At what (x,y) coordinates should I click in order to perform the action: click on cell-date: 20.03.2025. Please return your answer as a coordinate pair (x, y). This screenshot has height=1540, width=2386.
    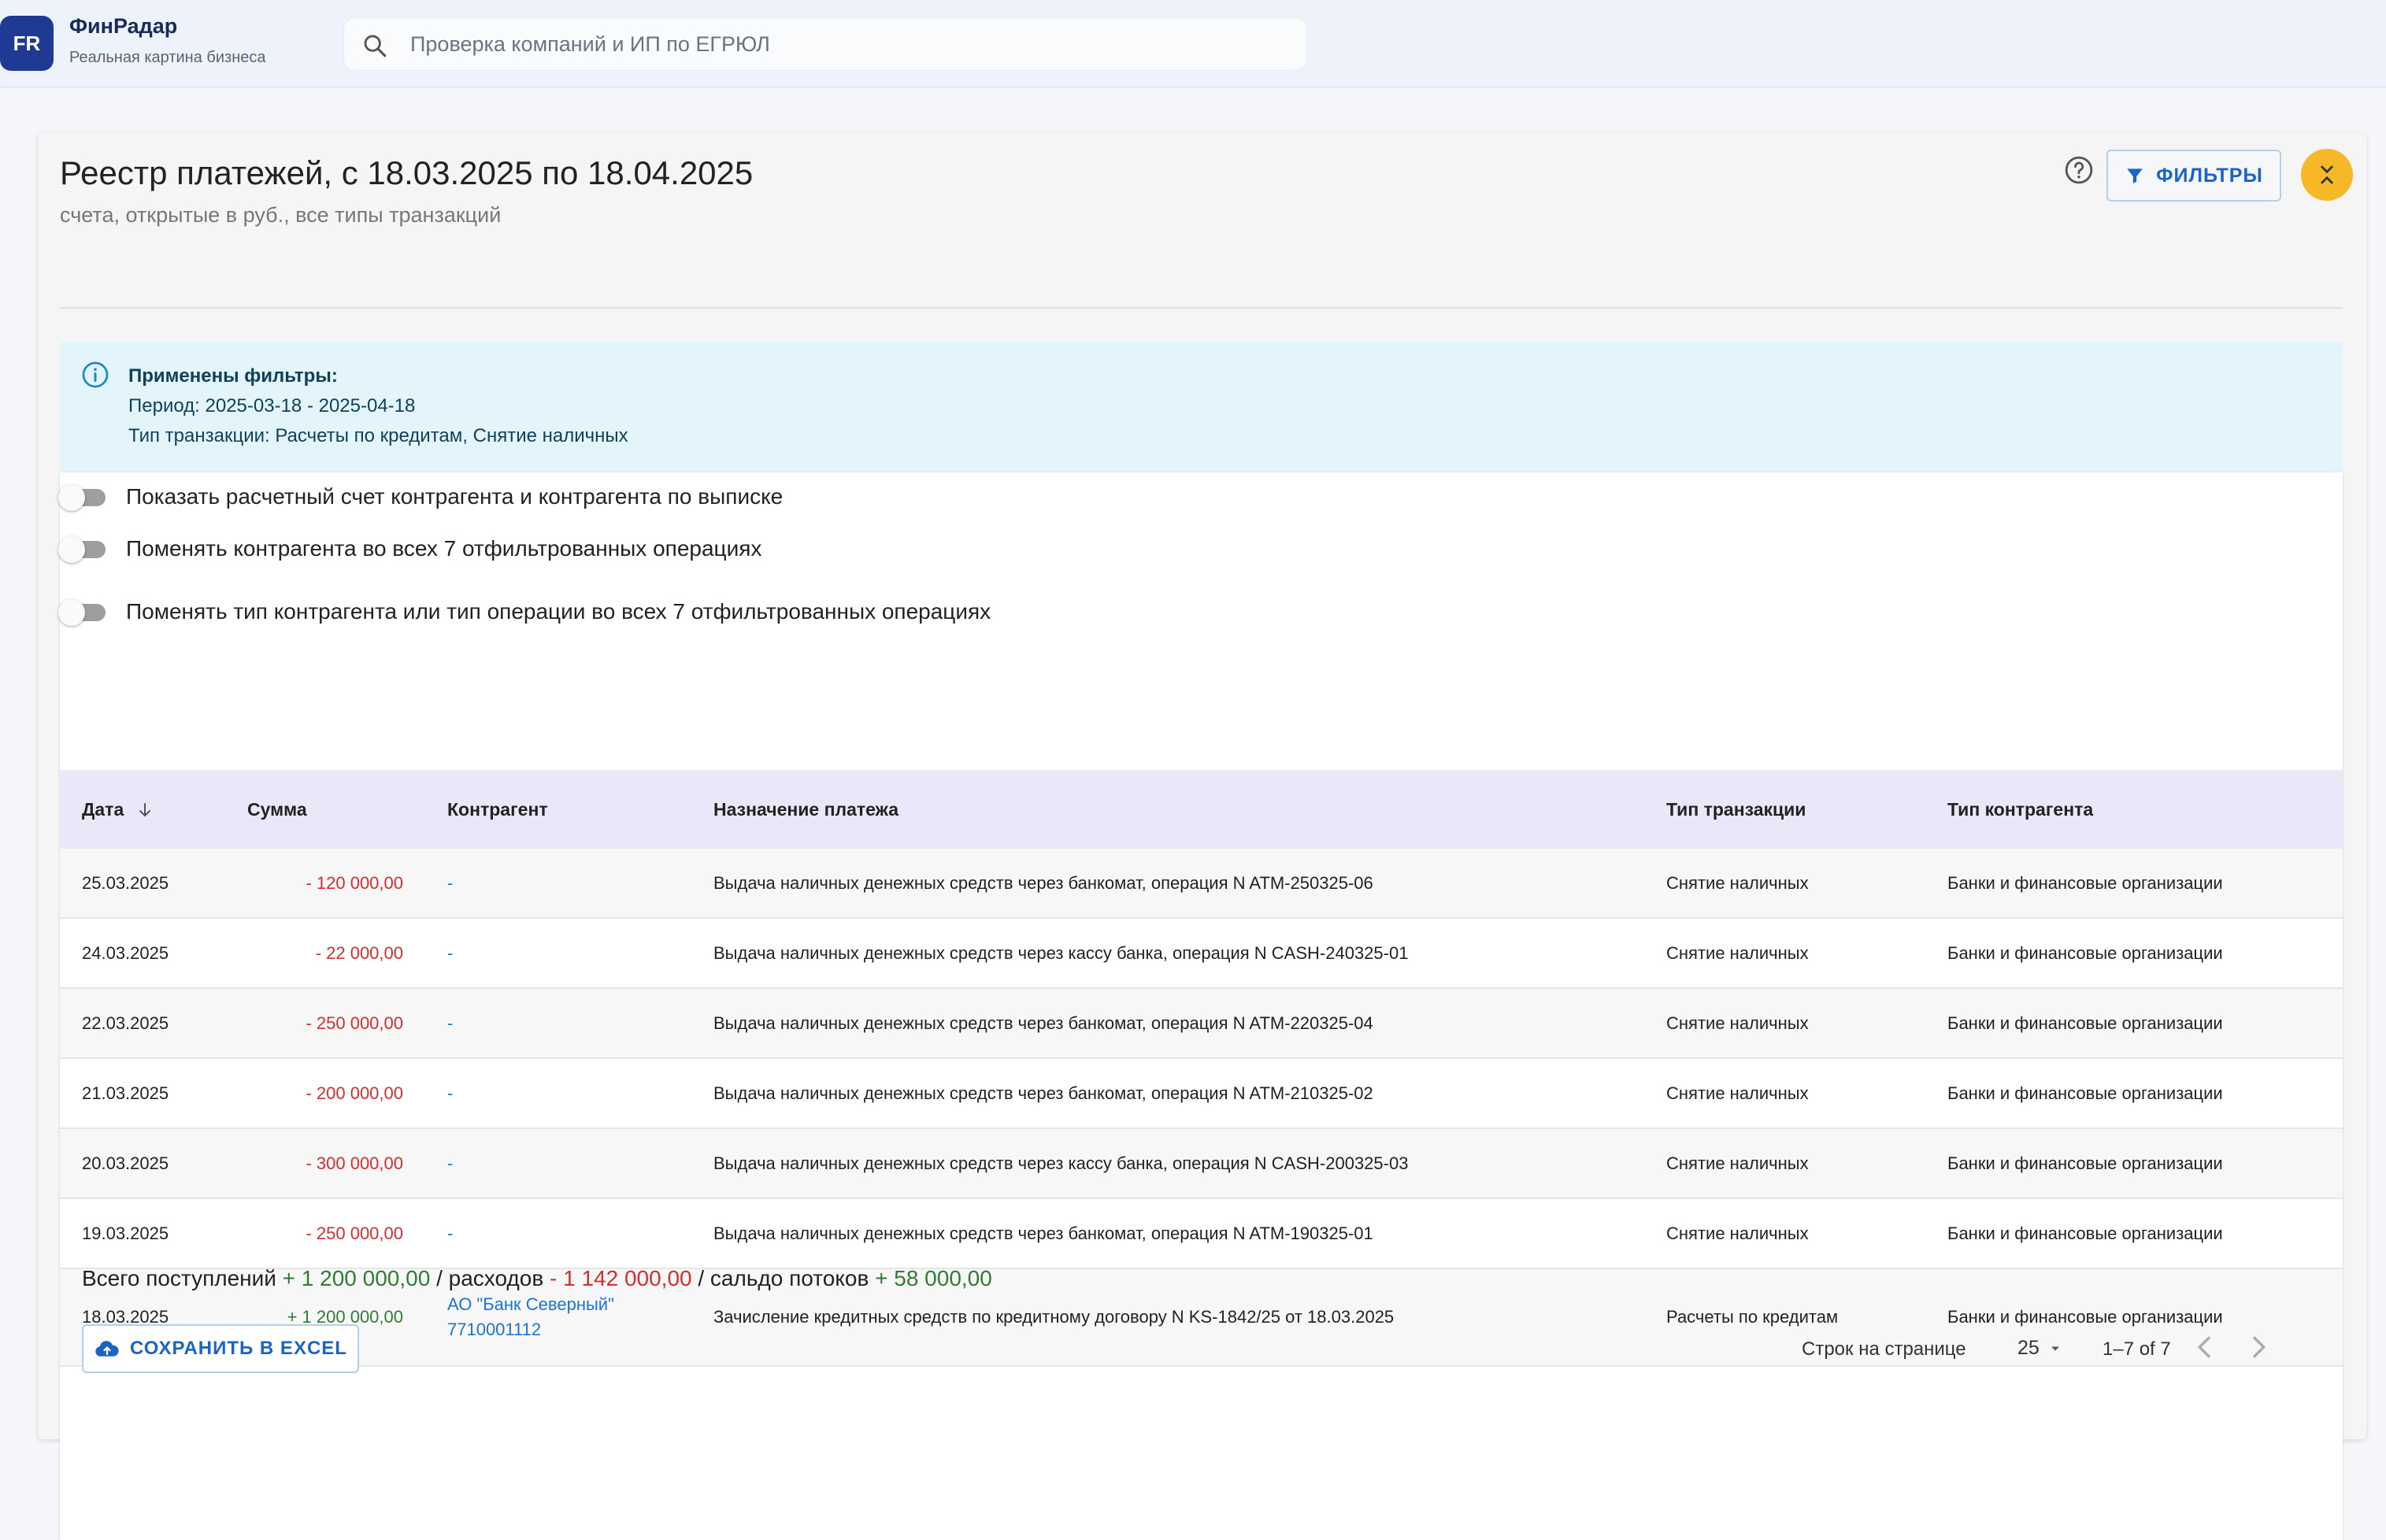
    Looking at the image, I should click on (125, 1163).